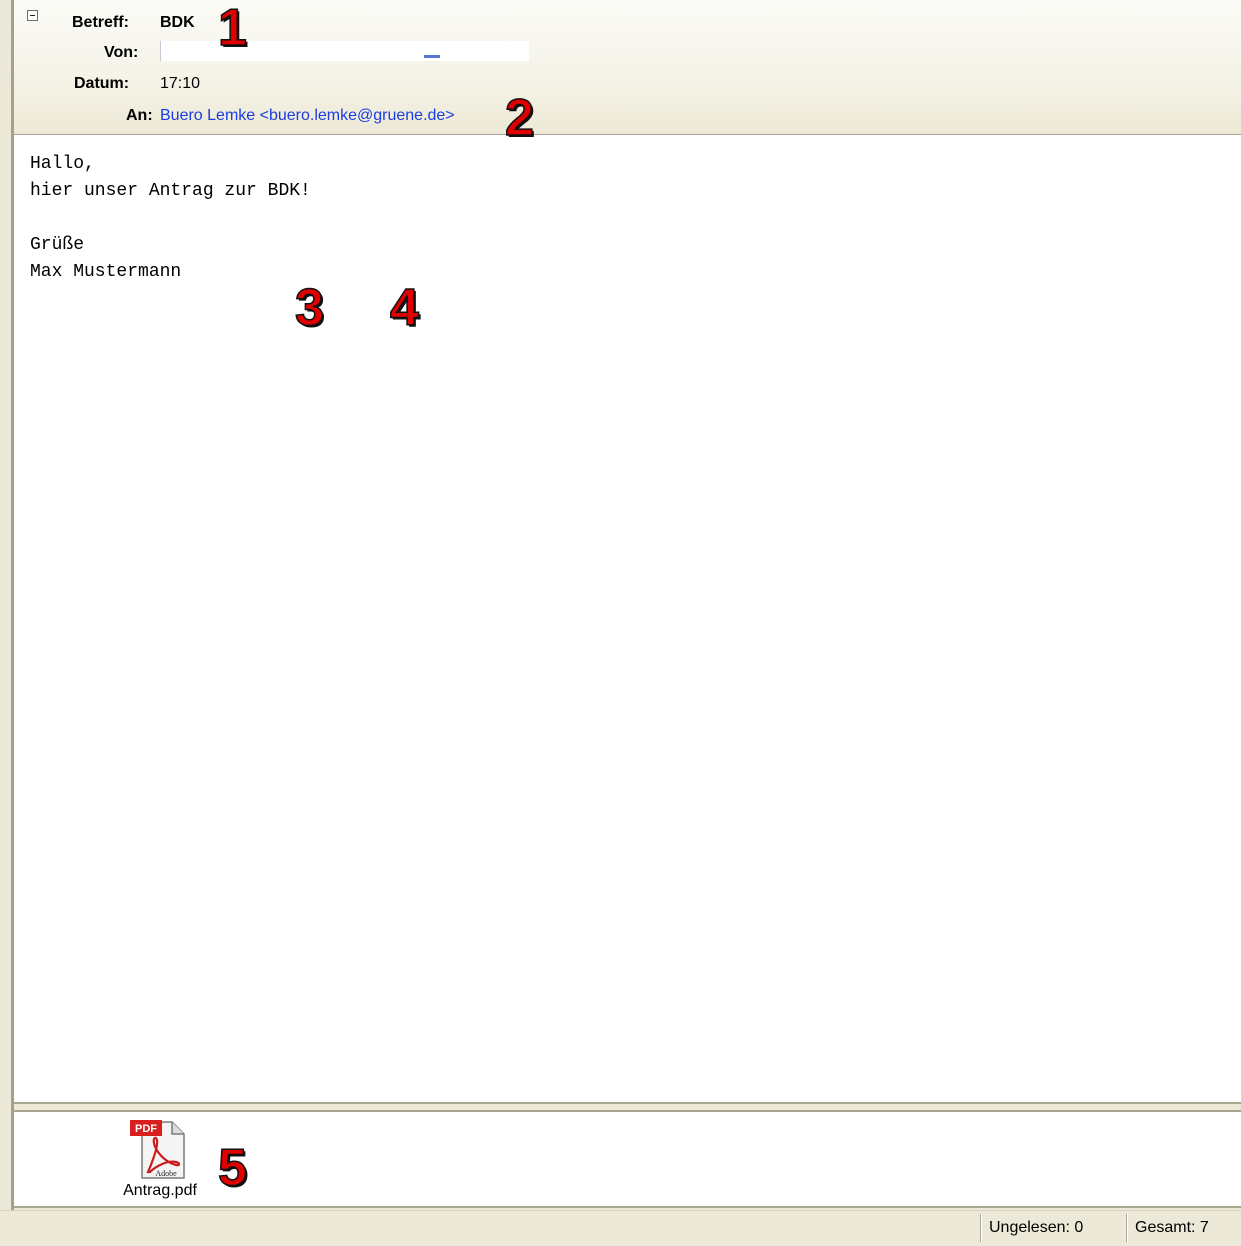  I want to click on pane-splitter, so click(627, 1107).